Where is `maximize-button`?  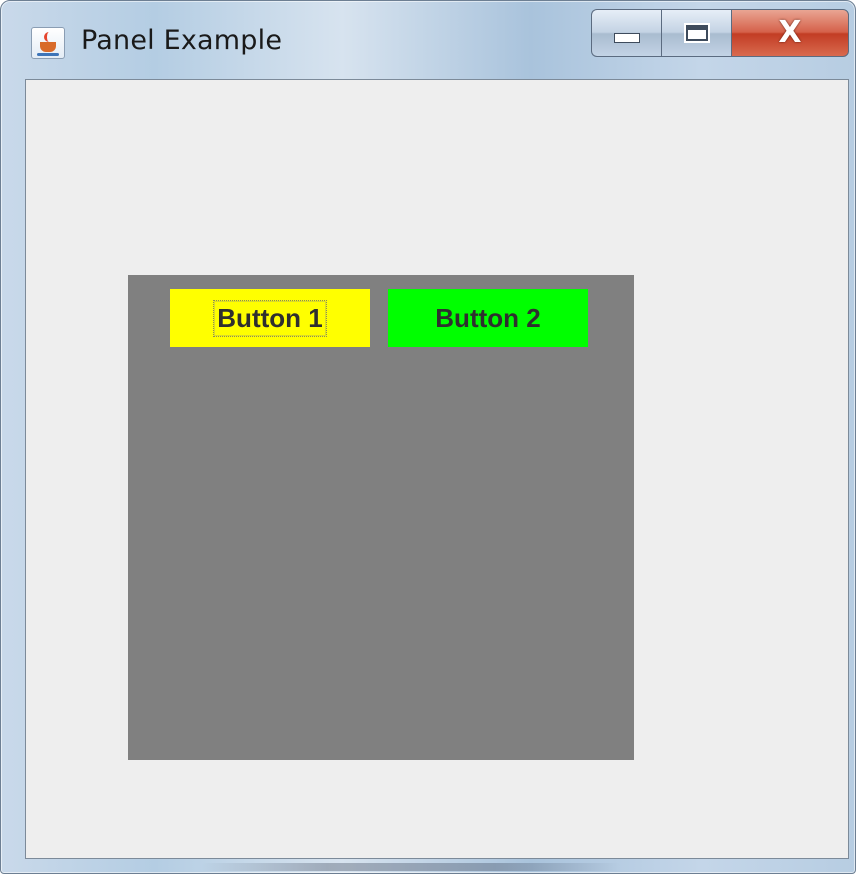
maximize-button is located at coordinates (696, 33).